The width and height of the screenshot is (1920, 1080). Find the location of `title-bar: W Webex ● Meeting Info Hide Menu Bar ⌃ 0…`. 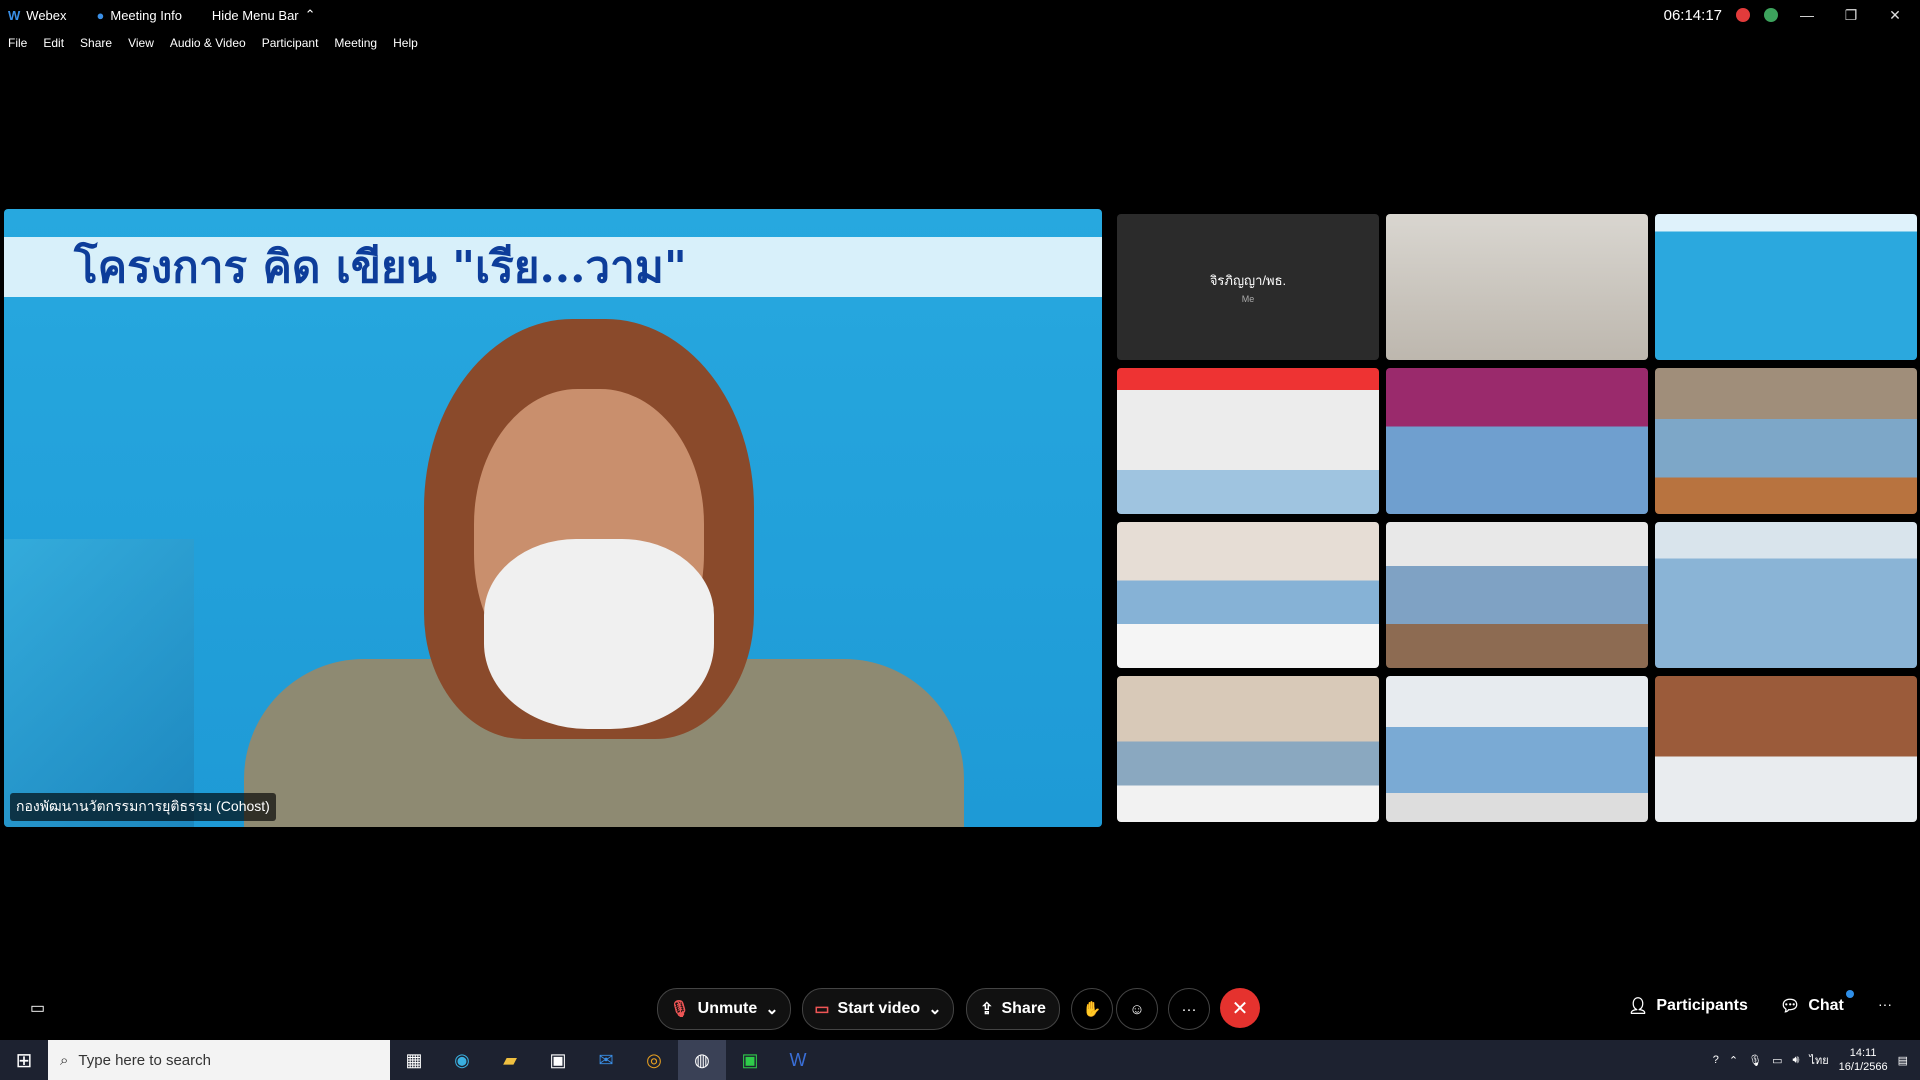

title-bar: W Webex ● Meeting Info Hide Menu Bar ⌃ 0… is located at coordinates (960, 15).